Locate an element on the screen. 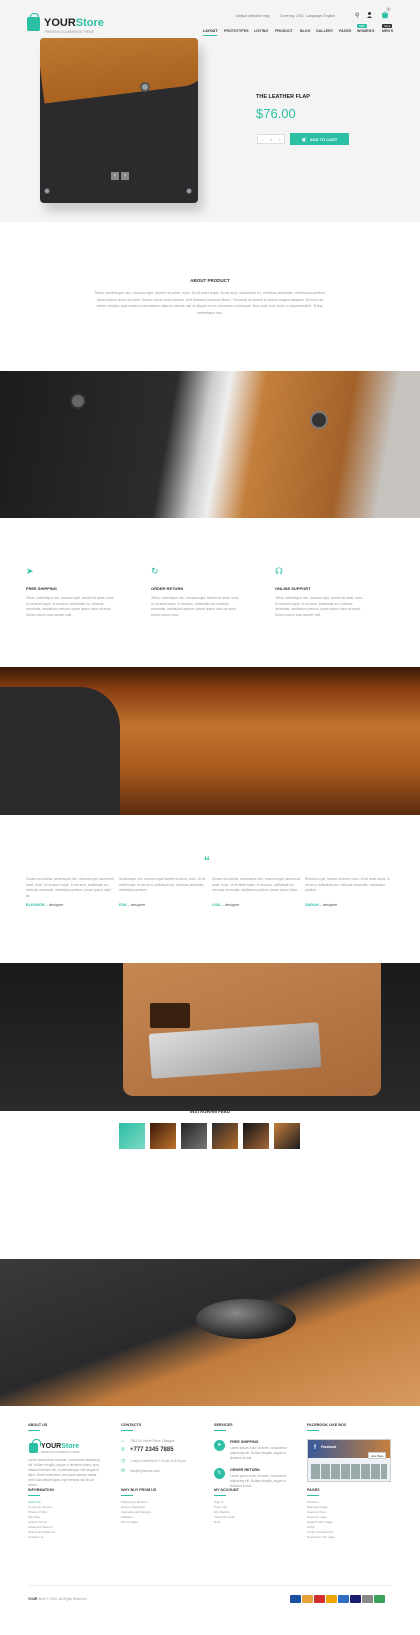 The height and width of the screenshot is (1635, 420). quantity-stepper: – 1 + is located at coordinates (271, 139).